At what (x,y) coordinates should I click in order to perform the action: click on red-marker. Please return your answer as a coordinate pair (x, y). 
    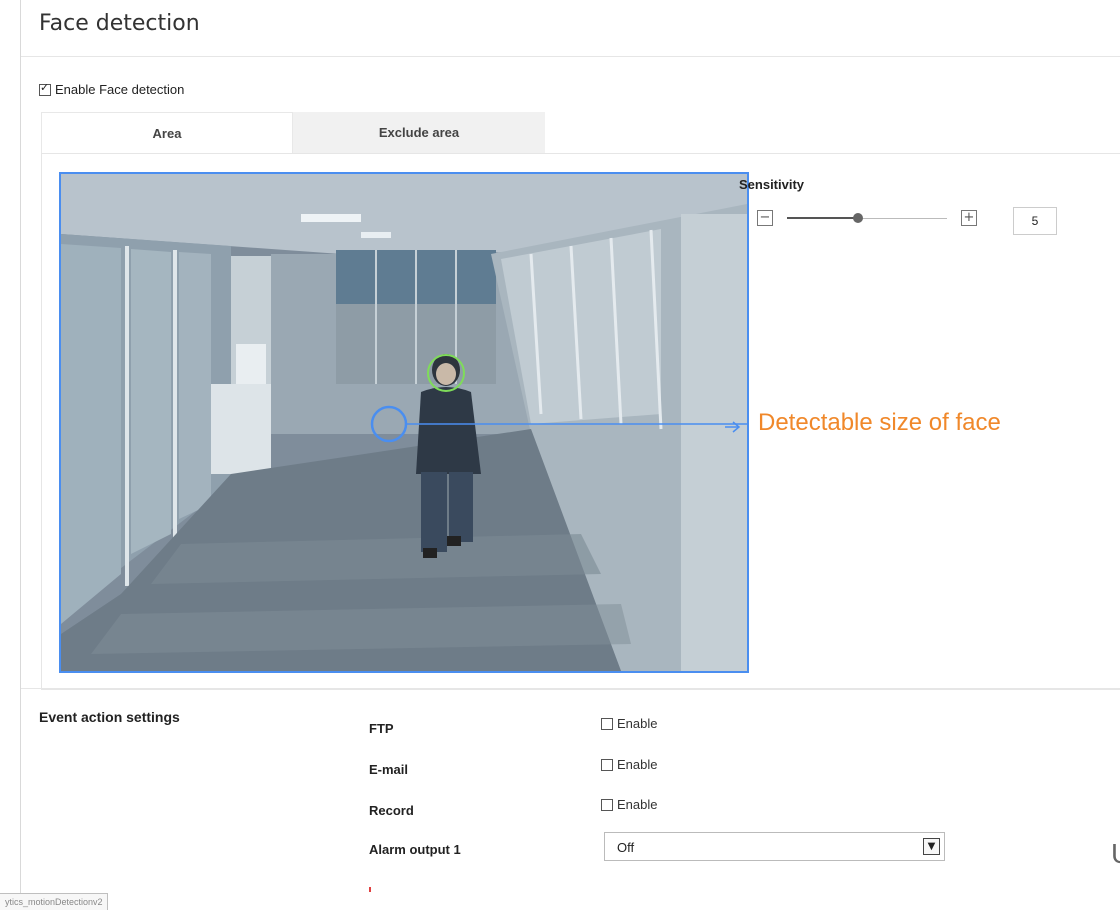
    Looking at the image, I should click on (370, 889).